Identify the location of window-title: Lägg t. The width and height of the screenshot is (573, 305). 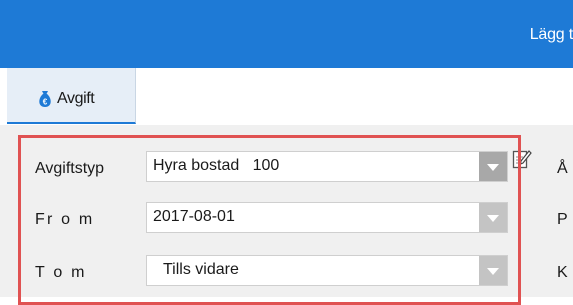
(551, 34).